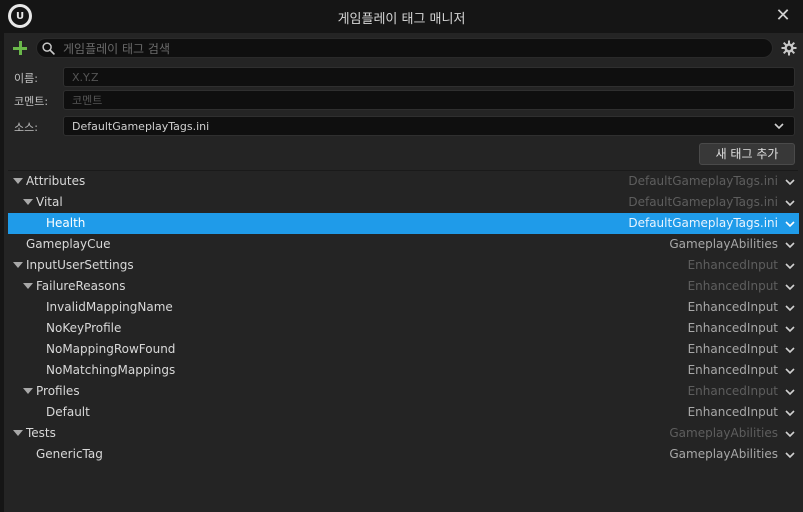 Image resolution: width=803 pixels, height=512 pixels. Describe the element at coordinates (31, 101) in the screenshot. I see `comment-label: 코멘트:` at that location.